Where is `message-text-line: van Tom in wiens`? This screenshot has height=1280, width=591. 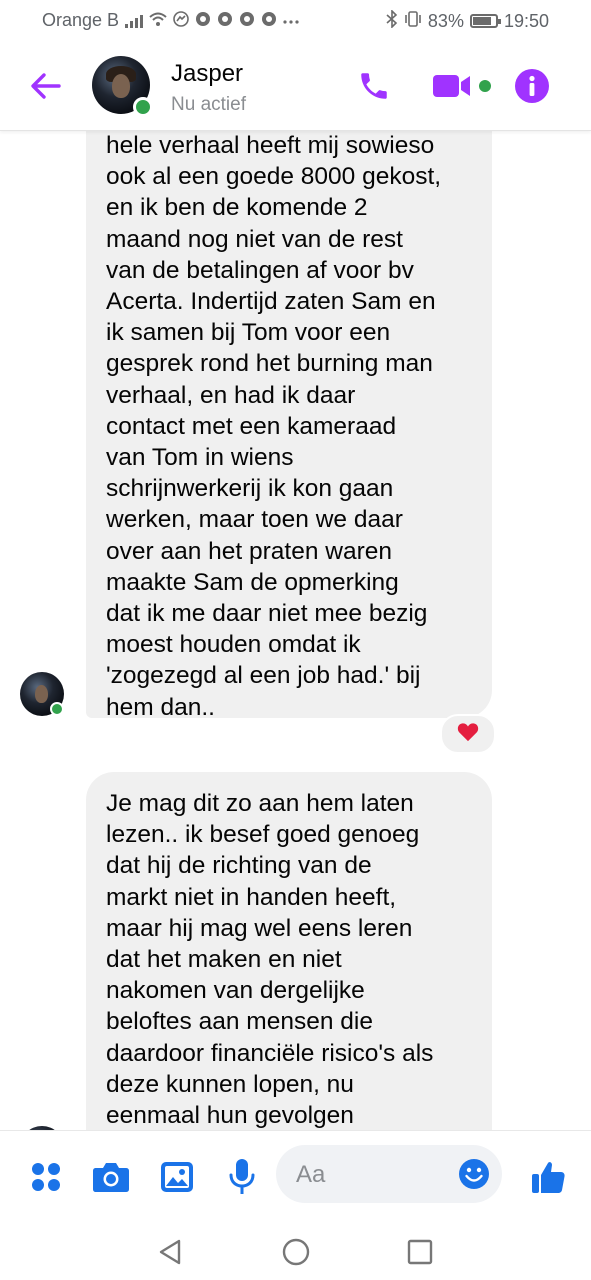 message-text-line: van Tom in wiens is located at coordinates (200, 458).